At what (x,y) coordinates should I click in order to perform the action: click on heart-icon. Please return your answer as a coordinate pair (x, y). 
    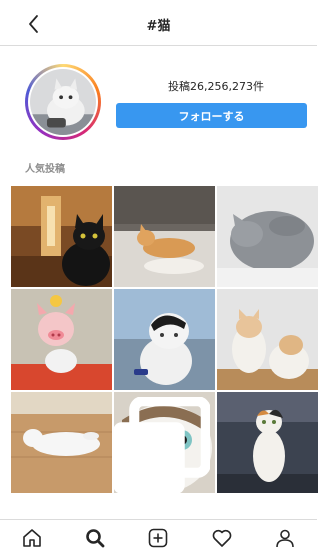
    Looking at the image, I should click on (222, 538).